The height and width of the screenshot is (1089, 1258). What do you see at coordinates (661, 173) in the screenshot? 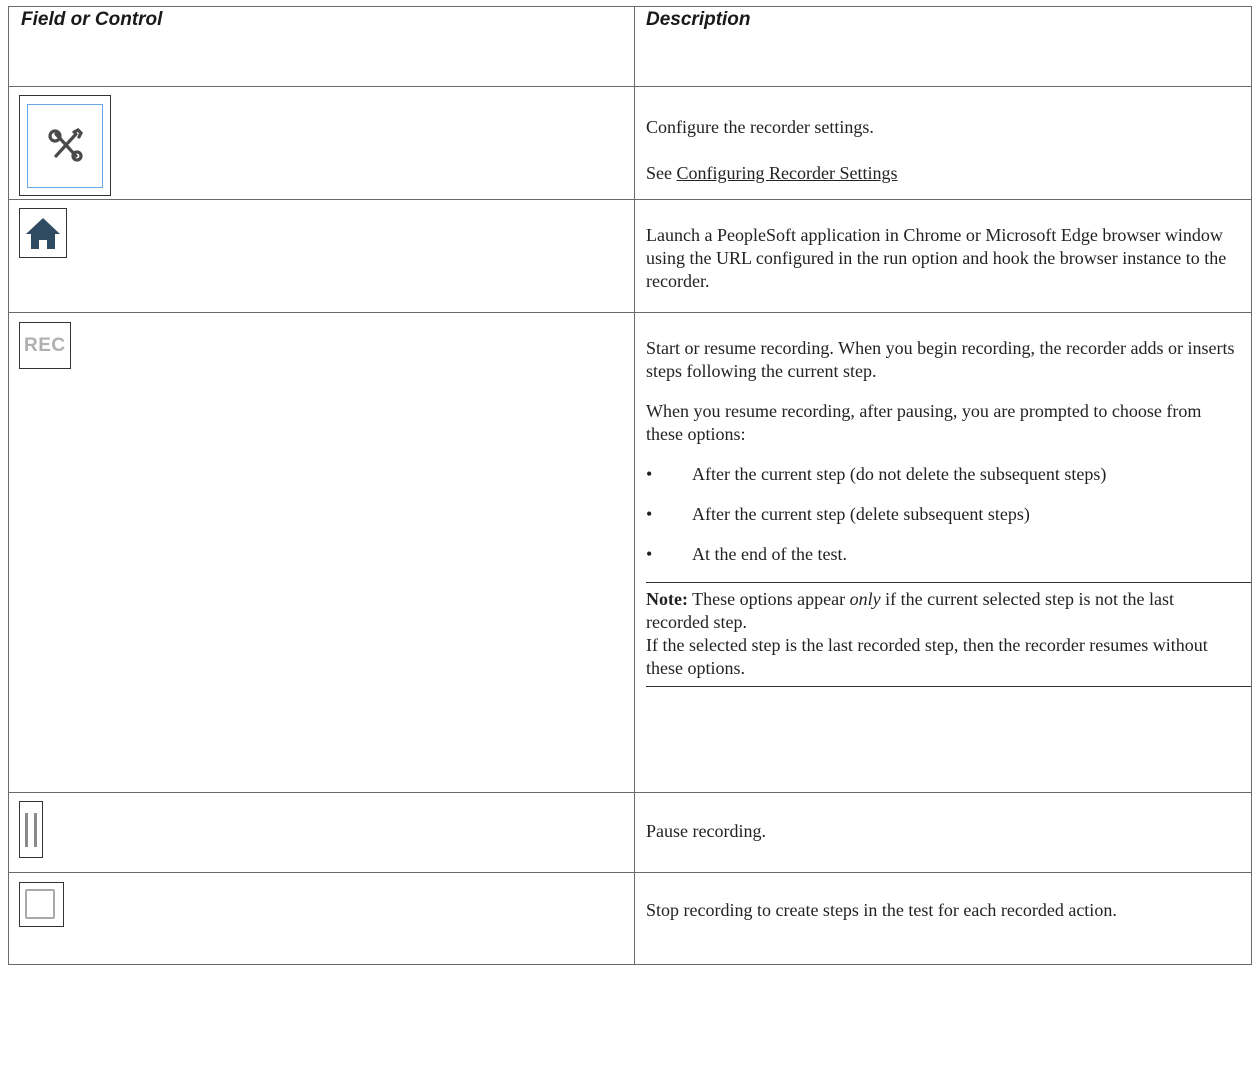
I see `see-prefix: See` at bounding box center [661, 173].